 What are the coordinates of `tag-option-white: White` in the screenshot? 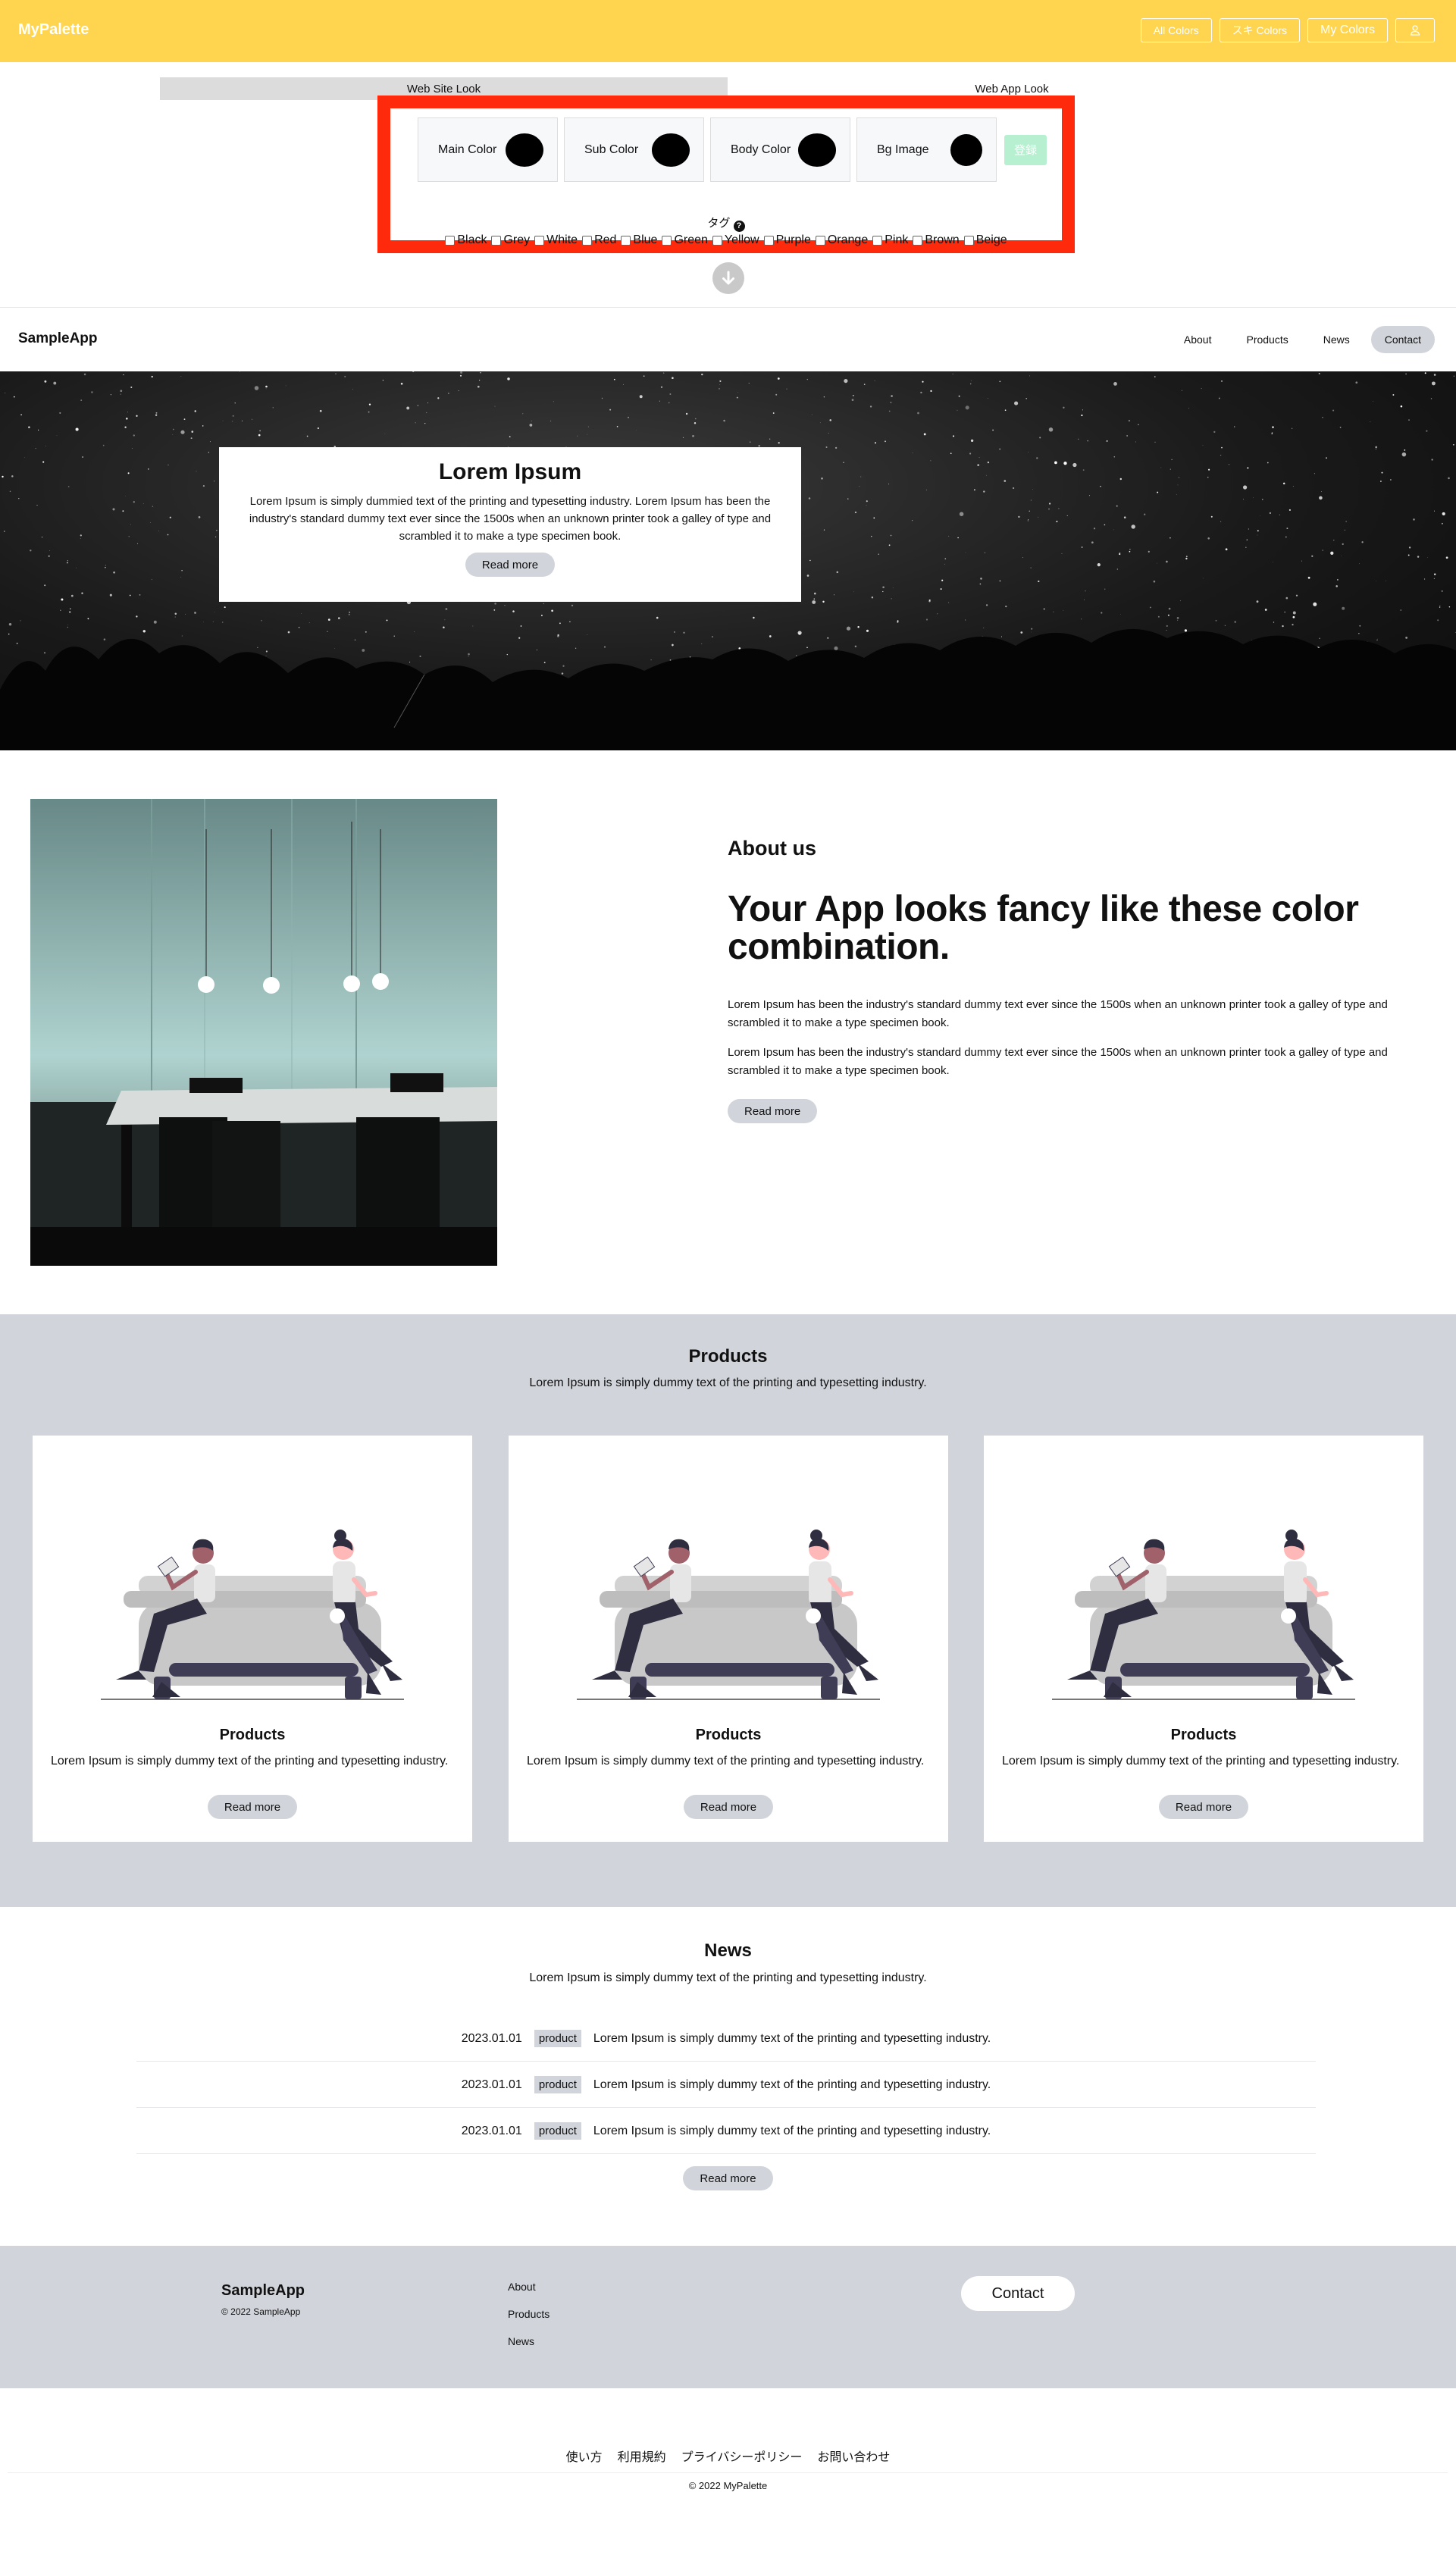 It's located at (556, 240).